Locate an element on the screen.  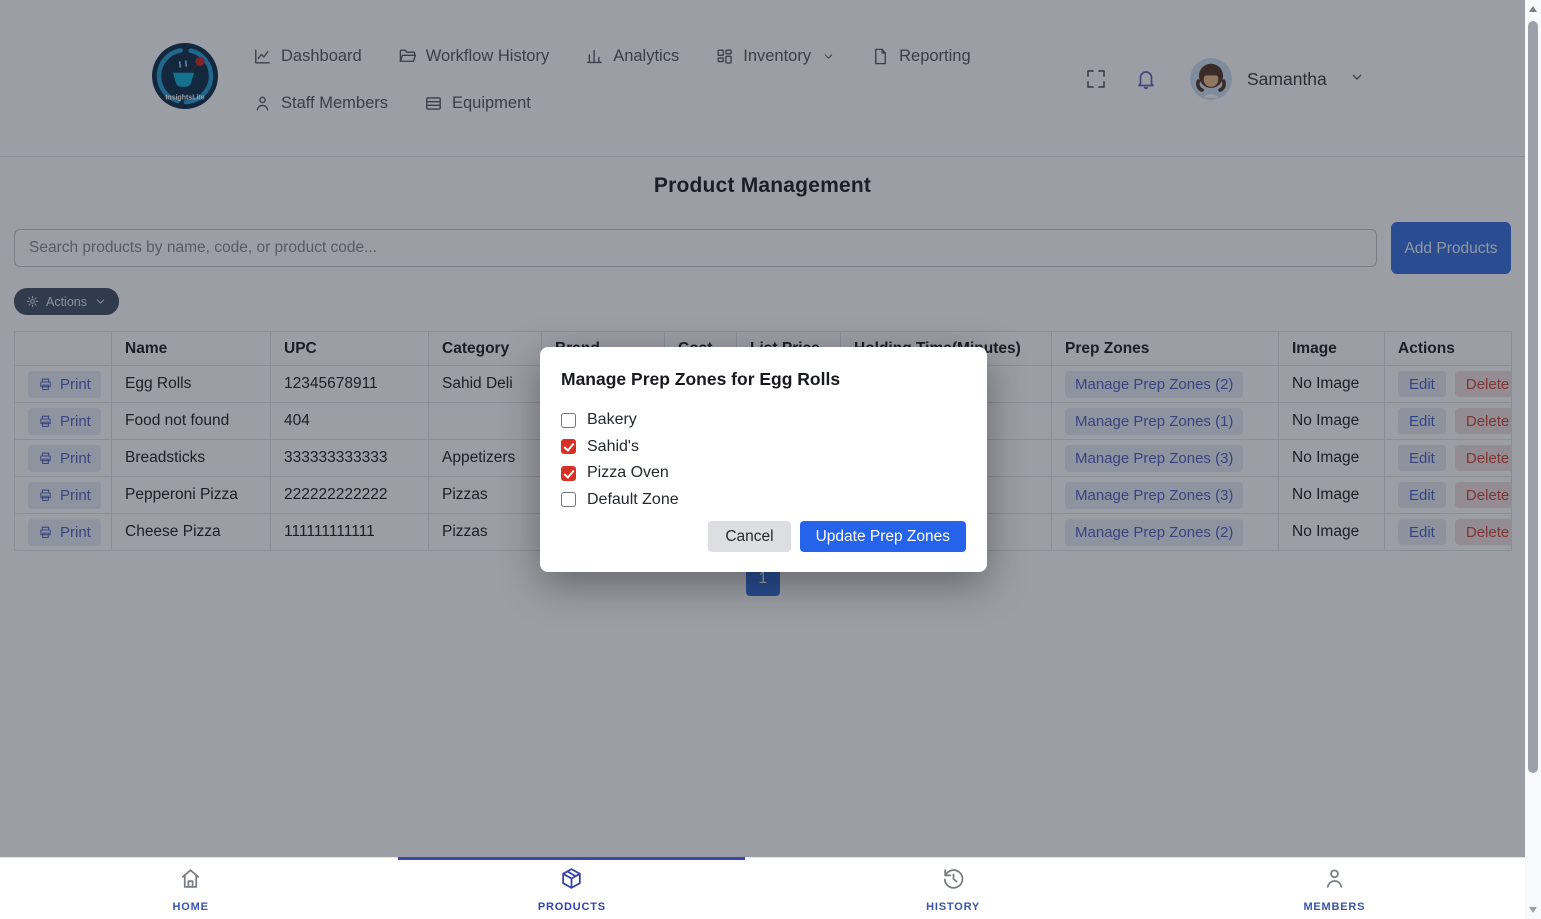
vertical-scrollbar is located at coordinates (1533, 459).